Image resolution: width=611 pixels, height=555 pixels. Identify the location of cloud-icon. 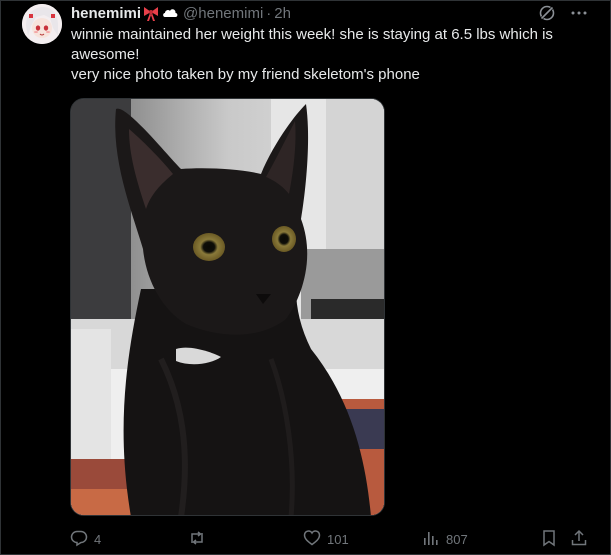
(170, 13).